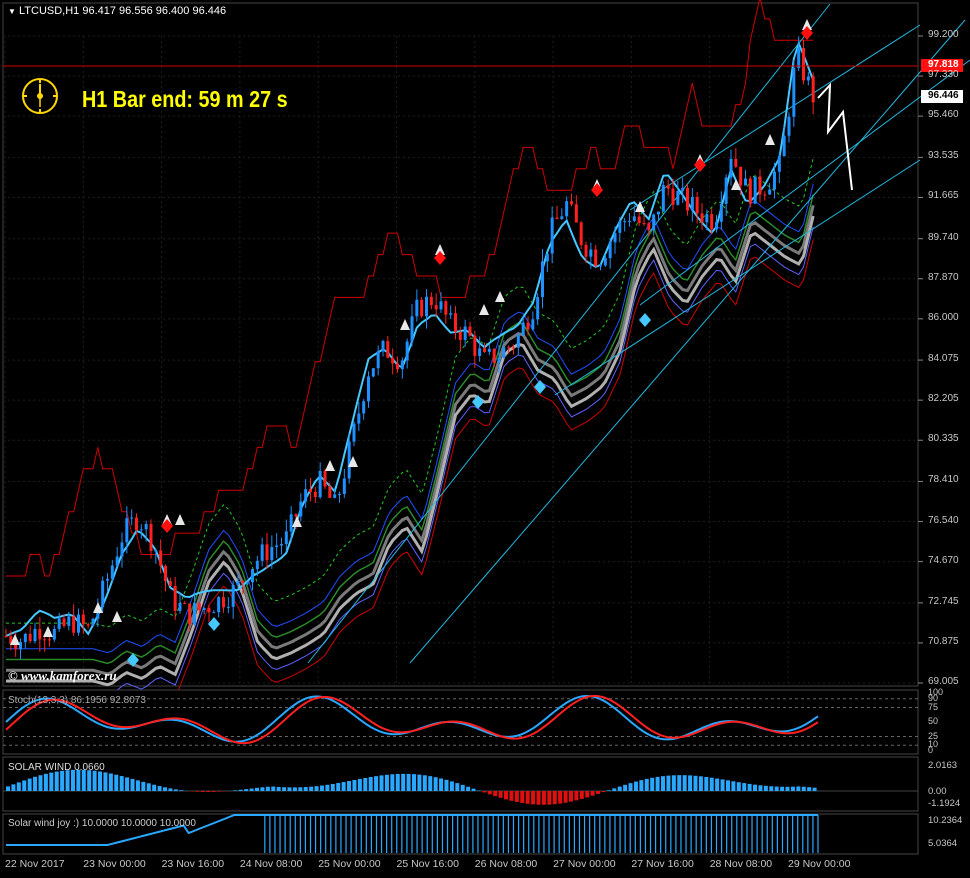 This screenshot has width=970, height=878. I want to click on solar-wind-frame, so click(460, 784).